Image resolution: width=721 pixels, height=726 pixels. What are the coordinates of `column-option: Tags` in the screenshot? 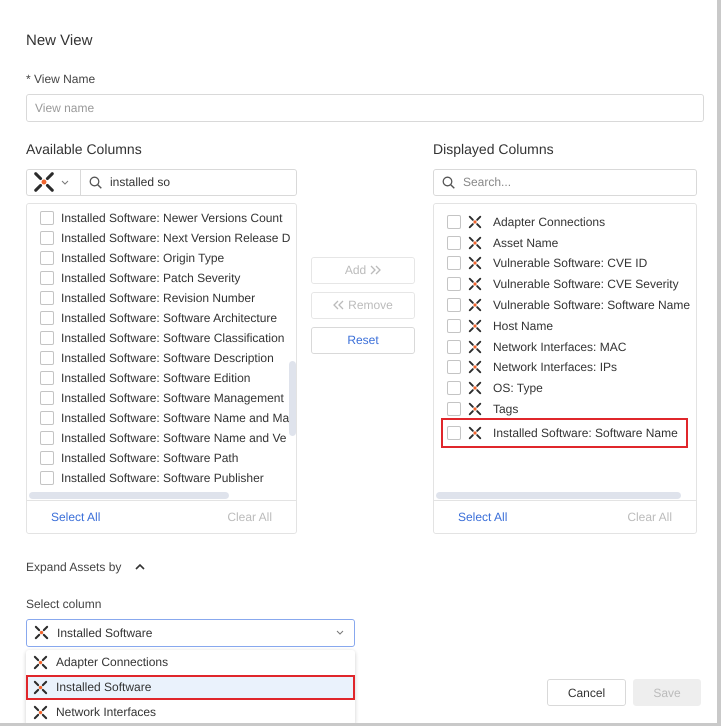 It's located at (505, 409).